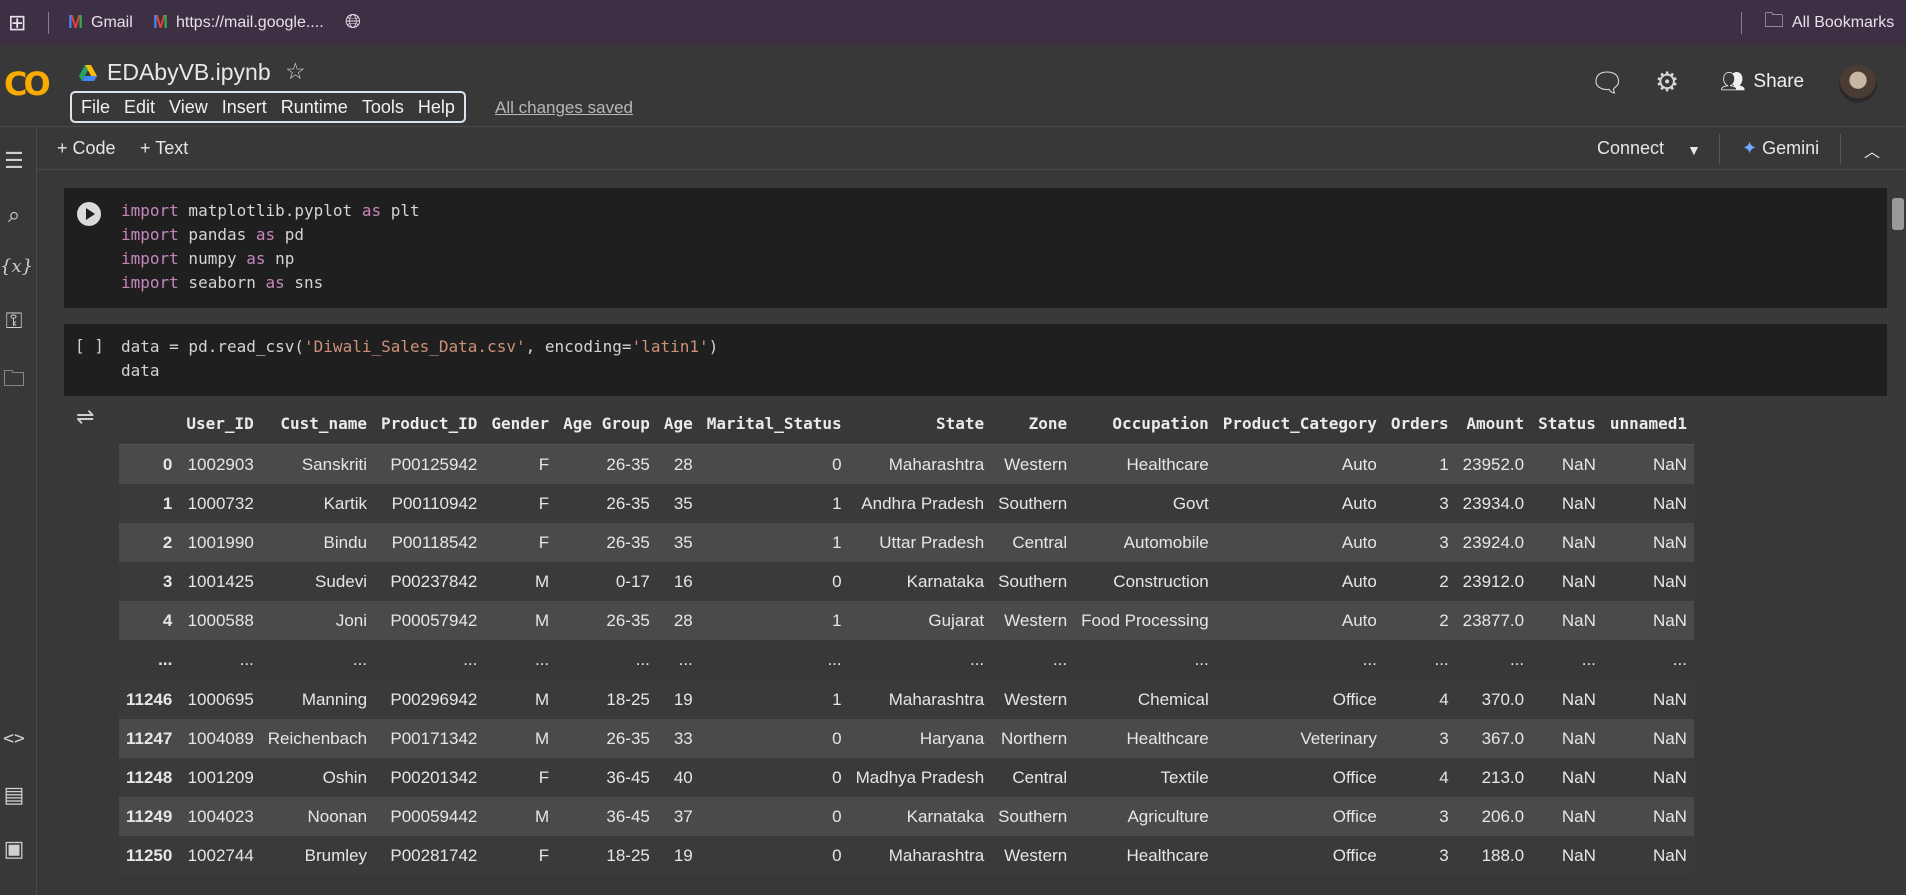 The height and width of the screenshot is (895, 1906). I want to click on save-status: All changes saved, so click(564, 108).